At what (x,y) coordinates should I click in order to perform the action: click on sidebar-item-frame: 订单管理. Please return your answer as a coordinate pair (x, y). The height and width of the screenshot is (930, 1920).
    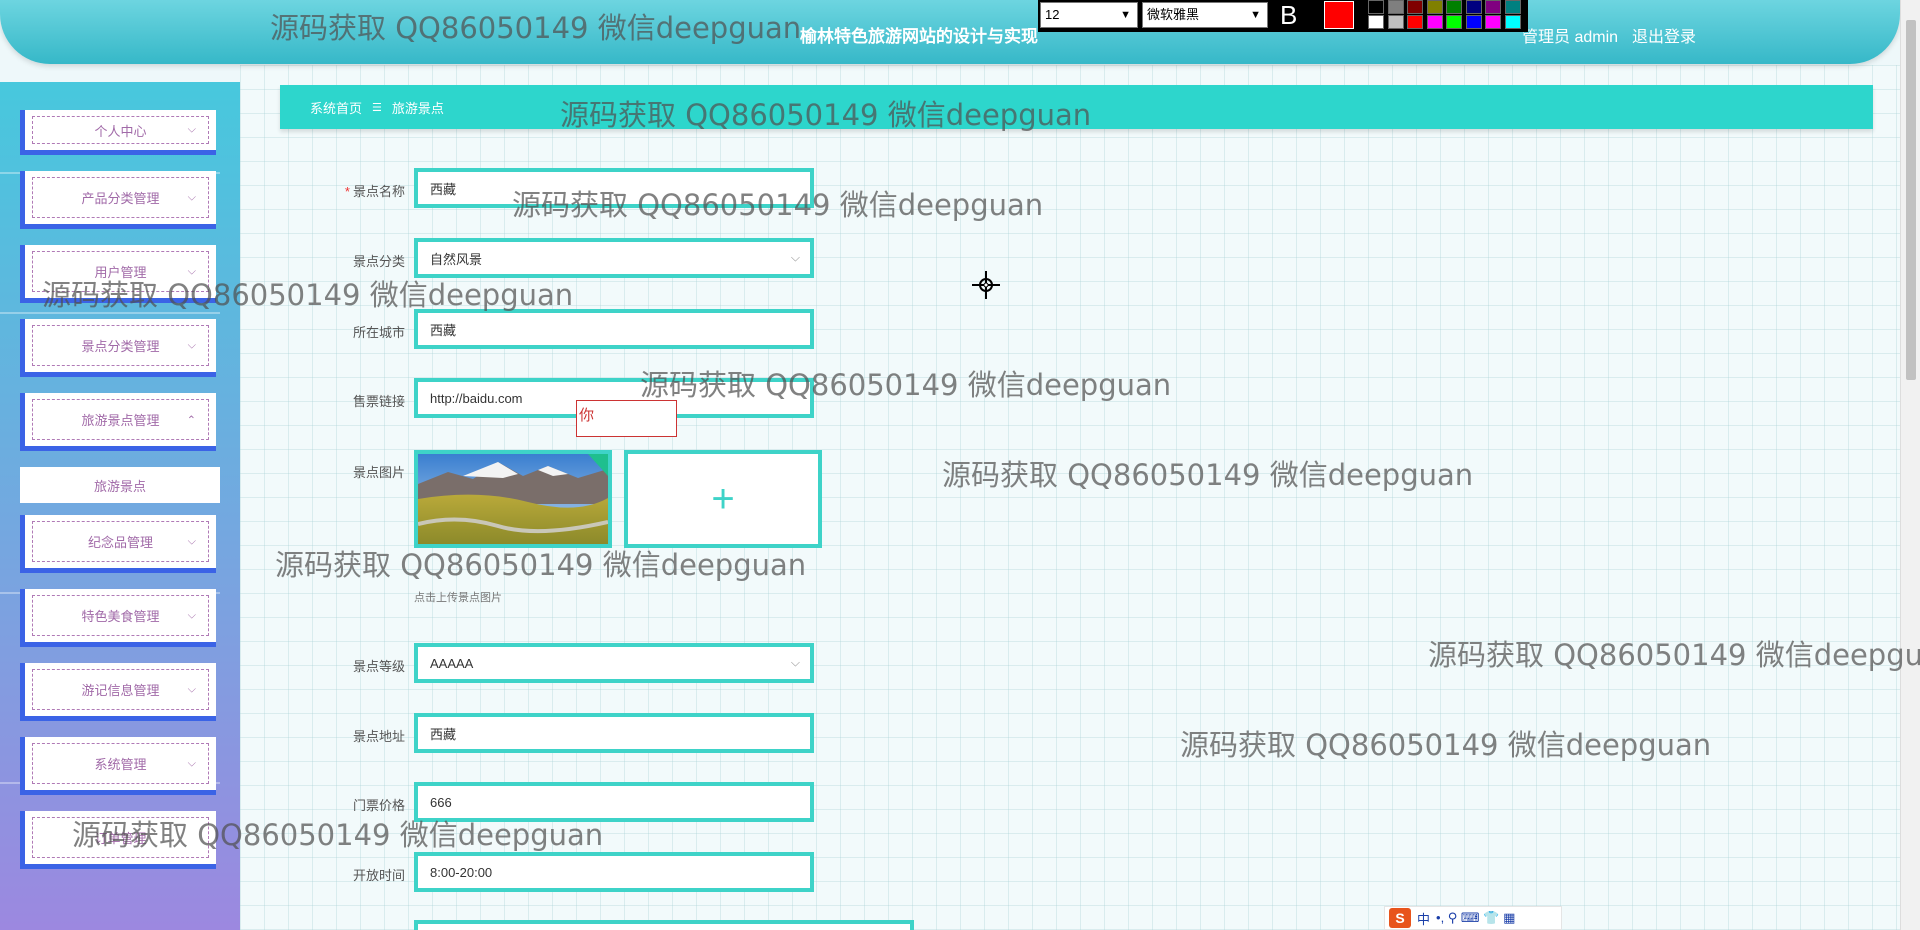
    Looking at the image, I should click on (120, 837).